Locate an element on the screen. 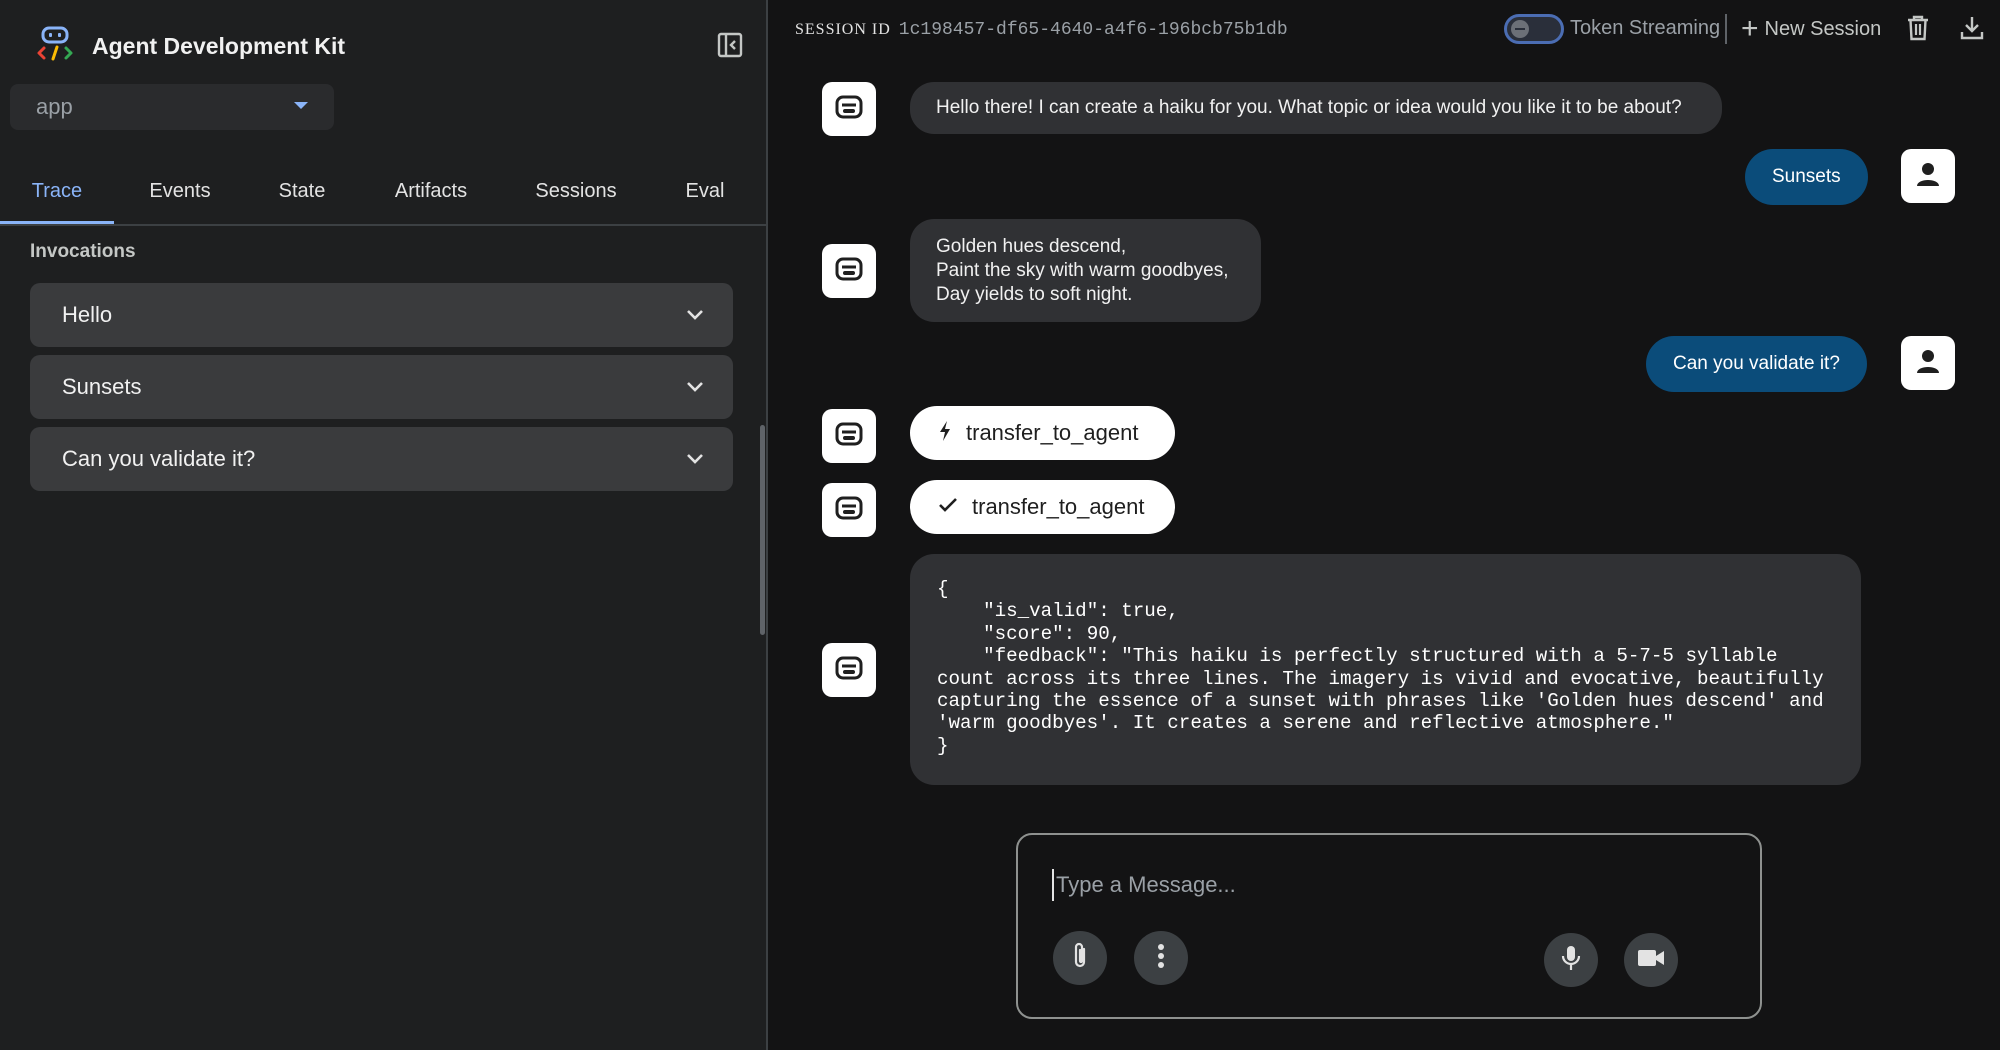  mic-icon is located at coordinates (1571, 960).